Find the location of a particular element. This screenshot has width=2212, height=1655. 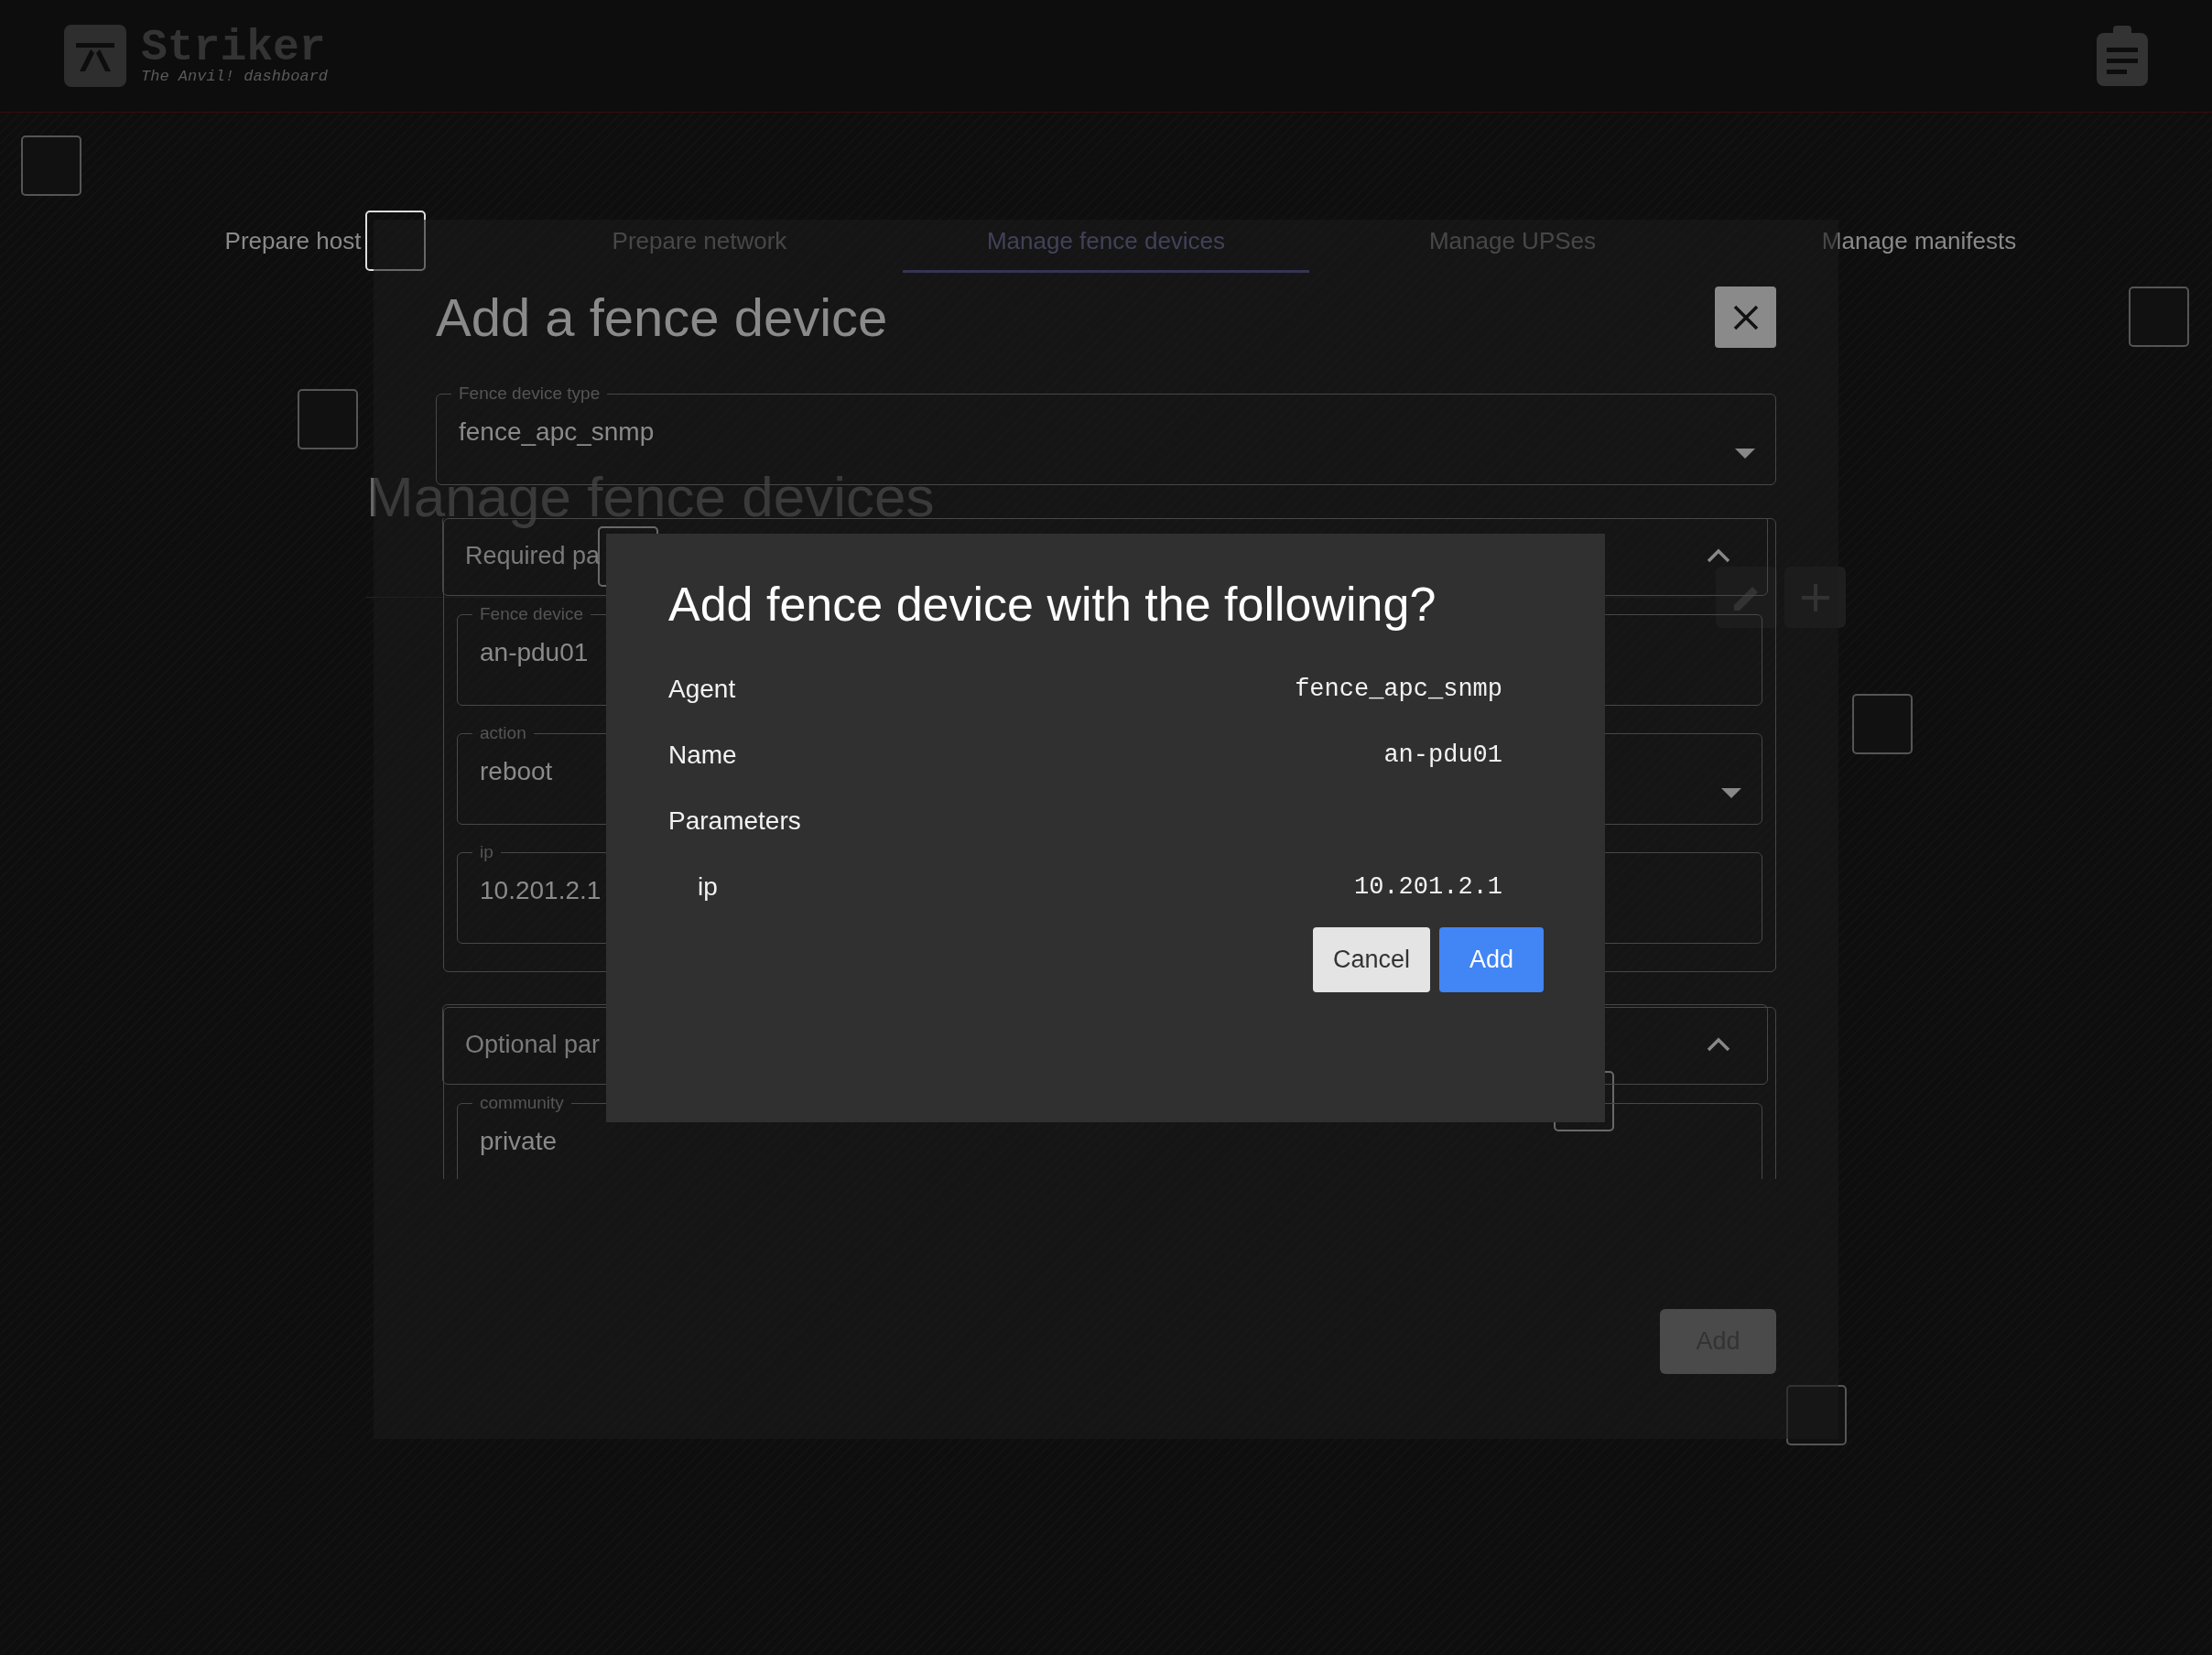

summary-value: fence_apc_snmp is located at coordinates (1398, 690).